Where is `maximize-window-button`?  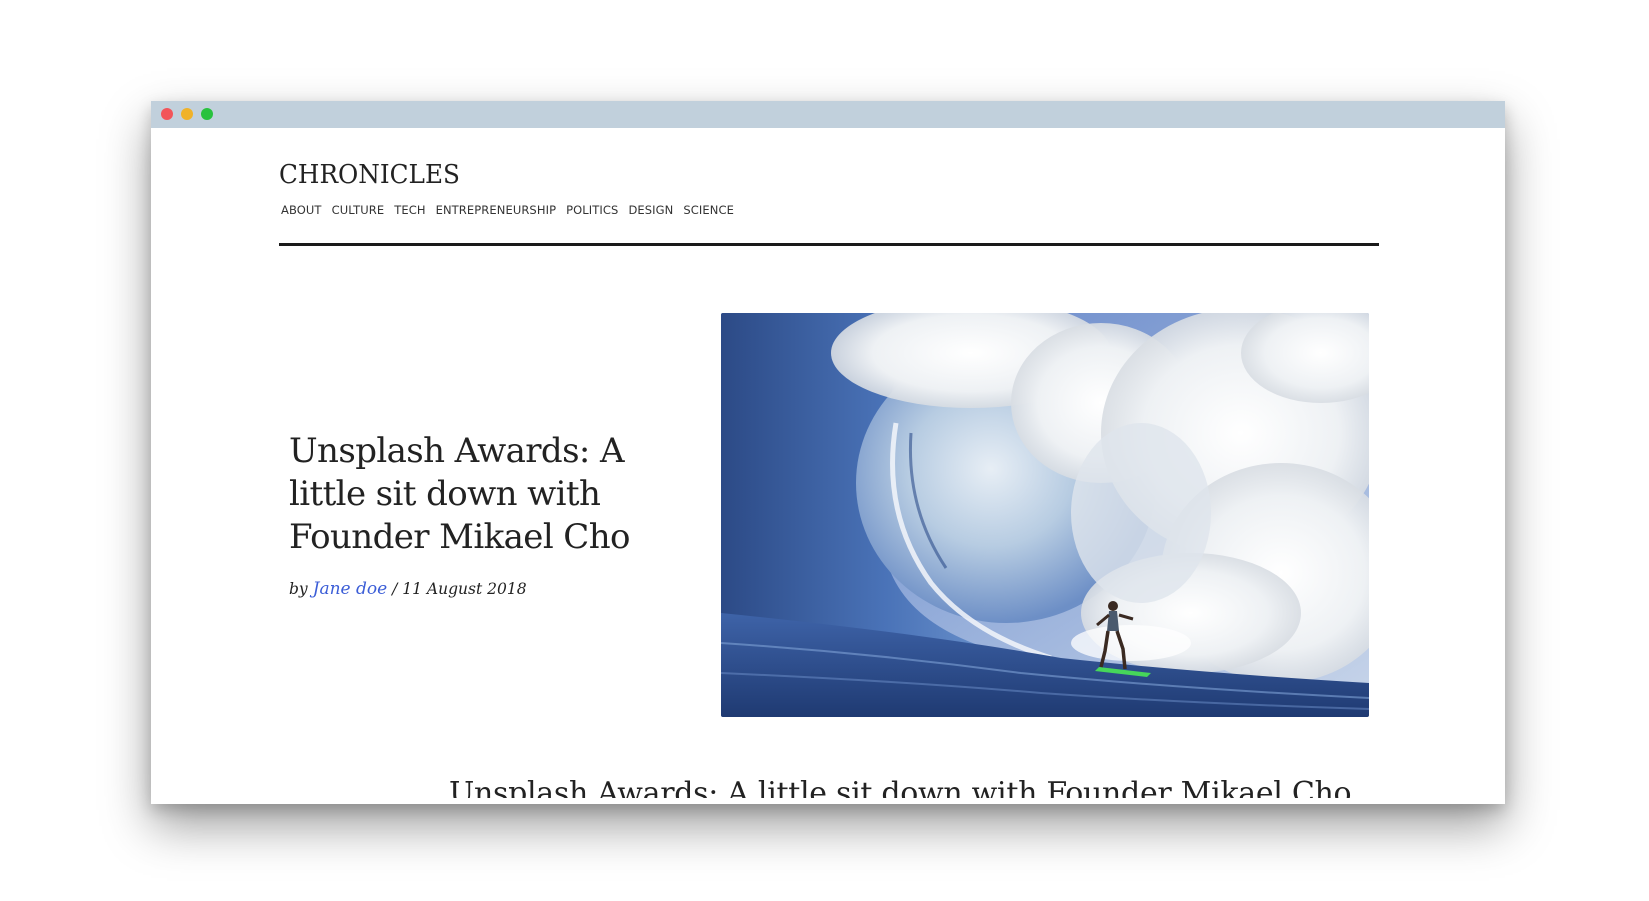 maximize-window-button is located at coordinates (207, 114).